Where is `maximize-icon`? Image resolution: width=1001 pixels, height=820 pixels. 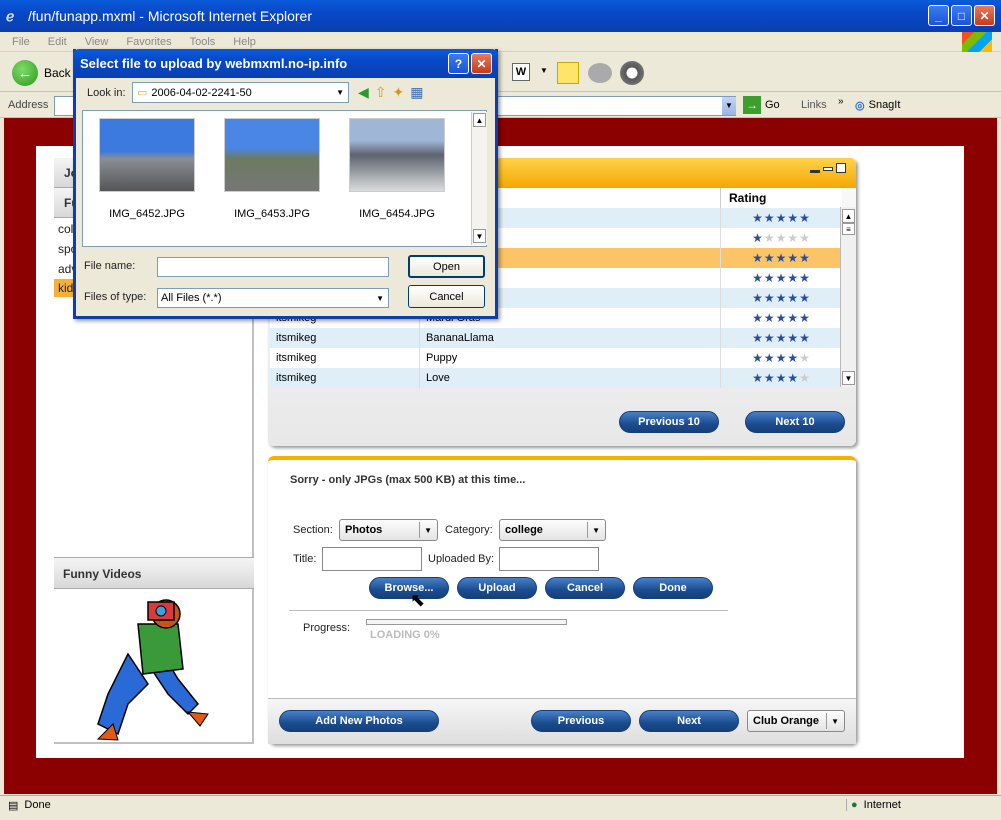
maximize-icon is located at coordinates (841, 168).